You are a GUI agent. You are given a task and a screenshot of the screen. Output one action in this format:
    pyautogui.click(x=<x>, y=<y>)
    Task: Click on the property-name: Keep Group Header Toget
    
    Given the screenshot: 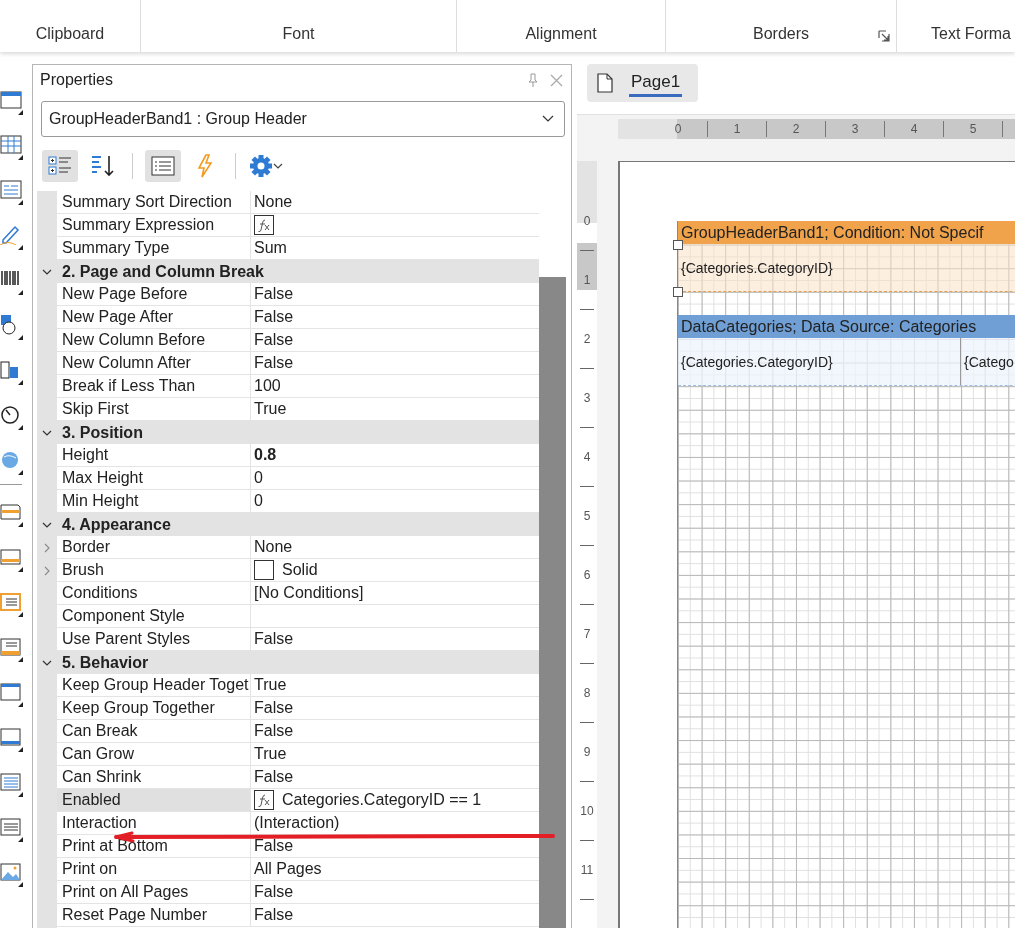 What is the action you would take?
    pyautogui.click(x=154, y=685)
    